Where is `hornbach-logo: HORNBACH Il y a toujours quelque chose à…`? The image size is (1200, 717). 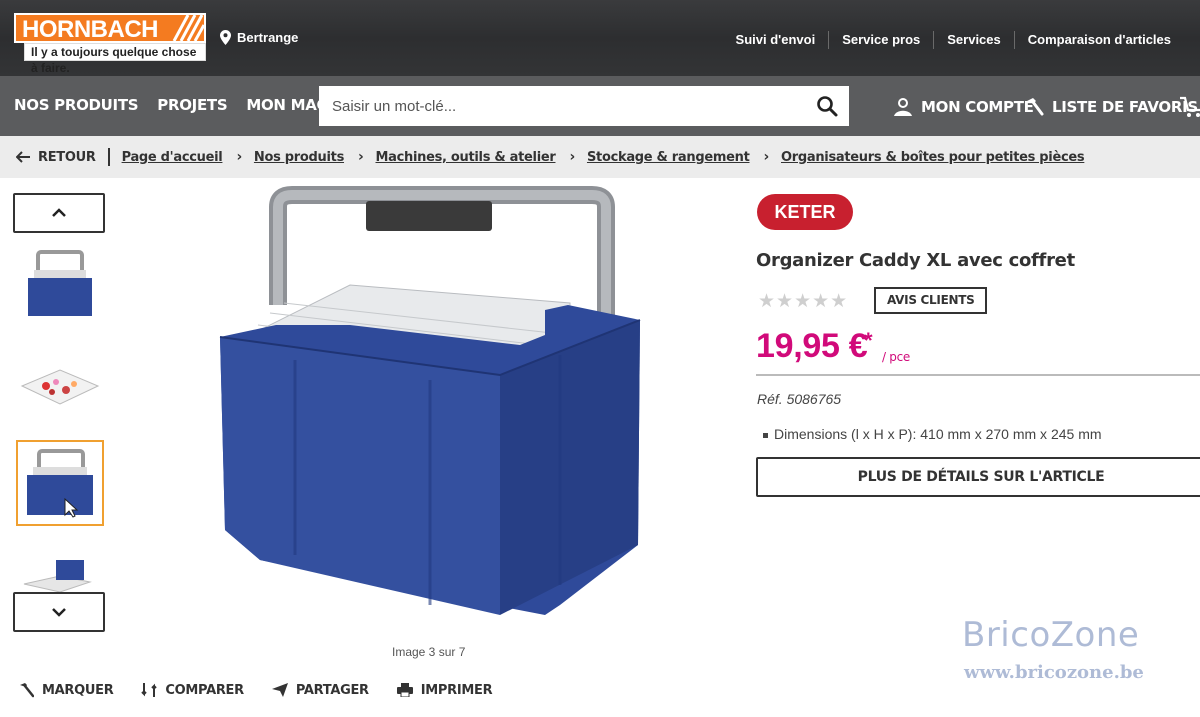 hornbach-logo: HORNBACH Il y a toujours quelque chose à… is located at coordinates (110, 44).